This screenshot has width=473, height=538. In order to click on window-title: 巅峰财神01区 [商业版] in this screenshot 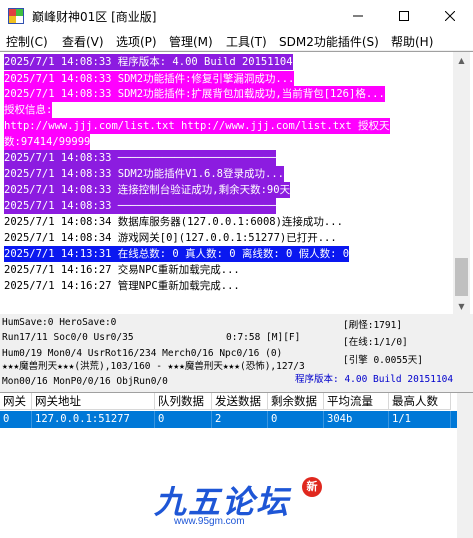, I will do `click(94, 17)`.